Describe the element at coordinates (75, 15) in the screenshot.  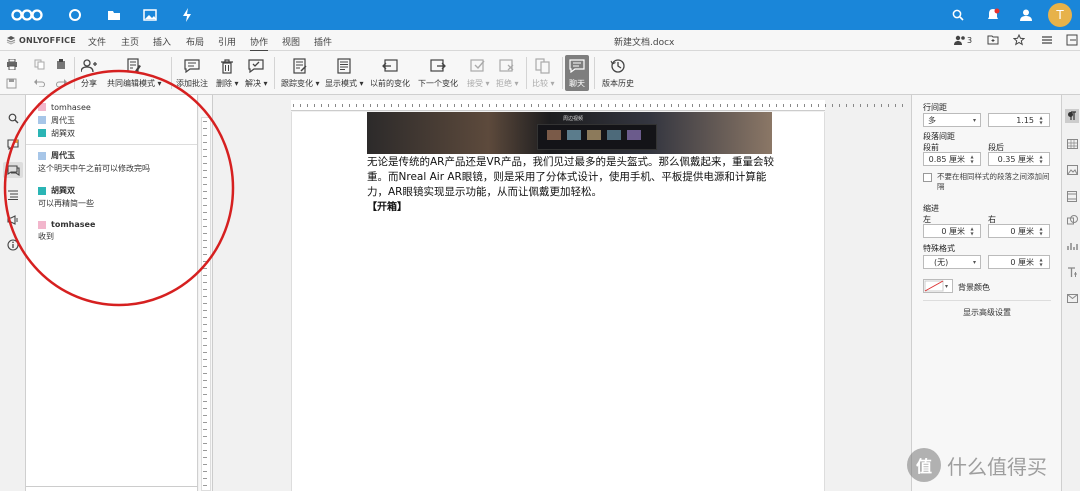
I see `dashboard-icon` at that location.